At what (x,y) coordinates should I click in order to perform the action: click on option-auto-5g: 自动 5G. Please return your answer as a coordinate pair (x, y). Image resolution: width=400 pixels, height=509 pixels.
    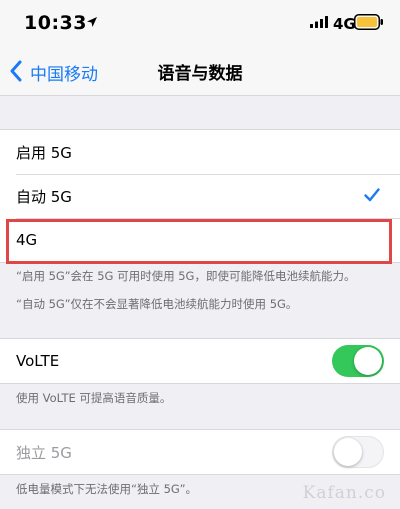
    Looking at the image, I should click on (200, 196).